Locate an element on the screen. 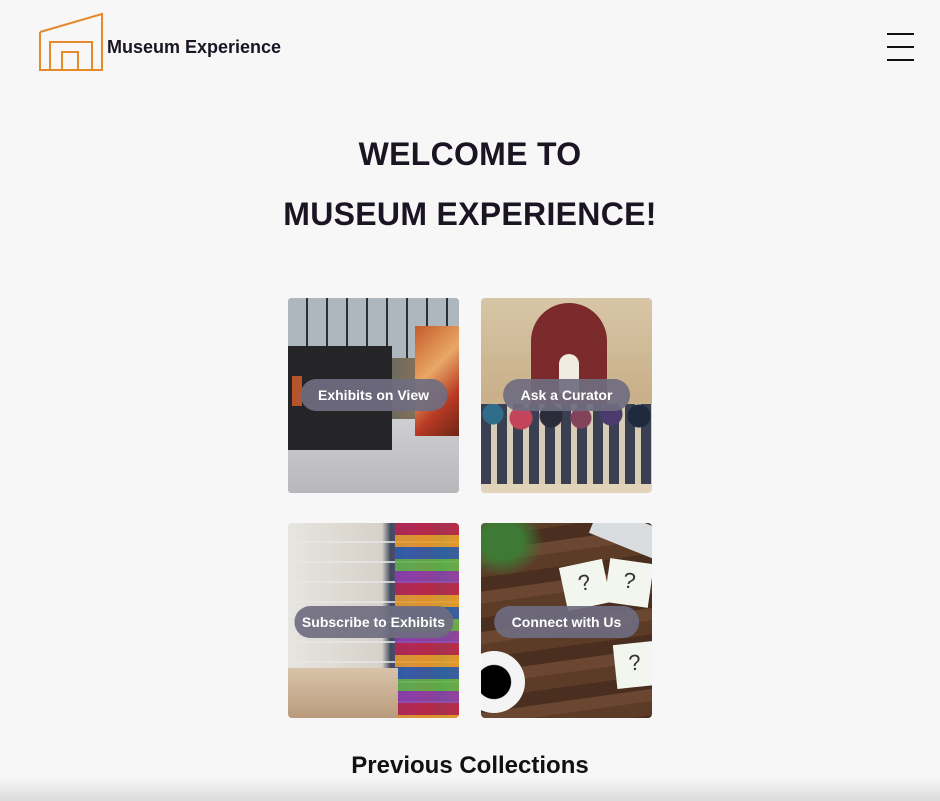  tile-connect-with-us: ? ? ? Connect with Us is located at coordinates (566, 620).